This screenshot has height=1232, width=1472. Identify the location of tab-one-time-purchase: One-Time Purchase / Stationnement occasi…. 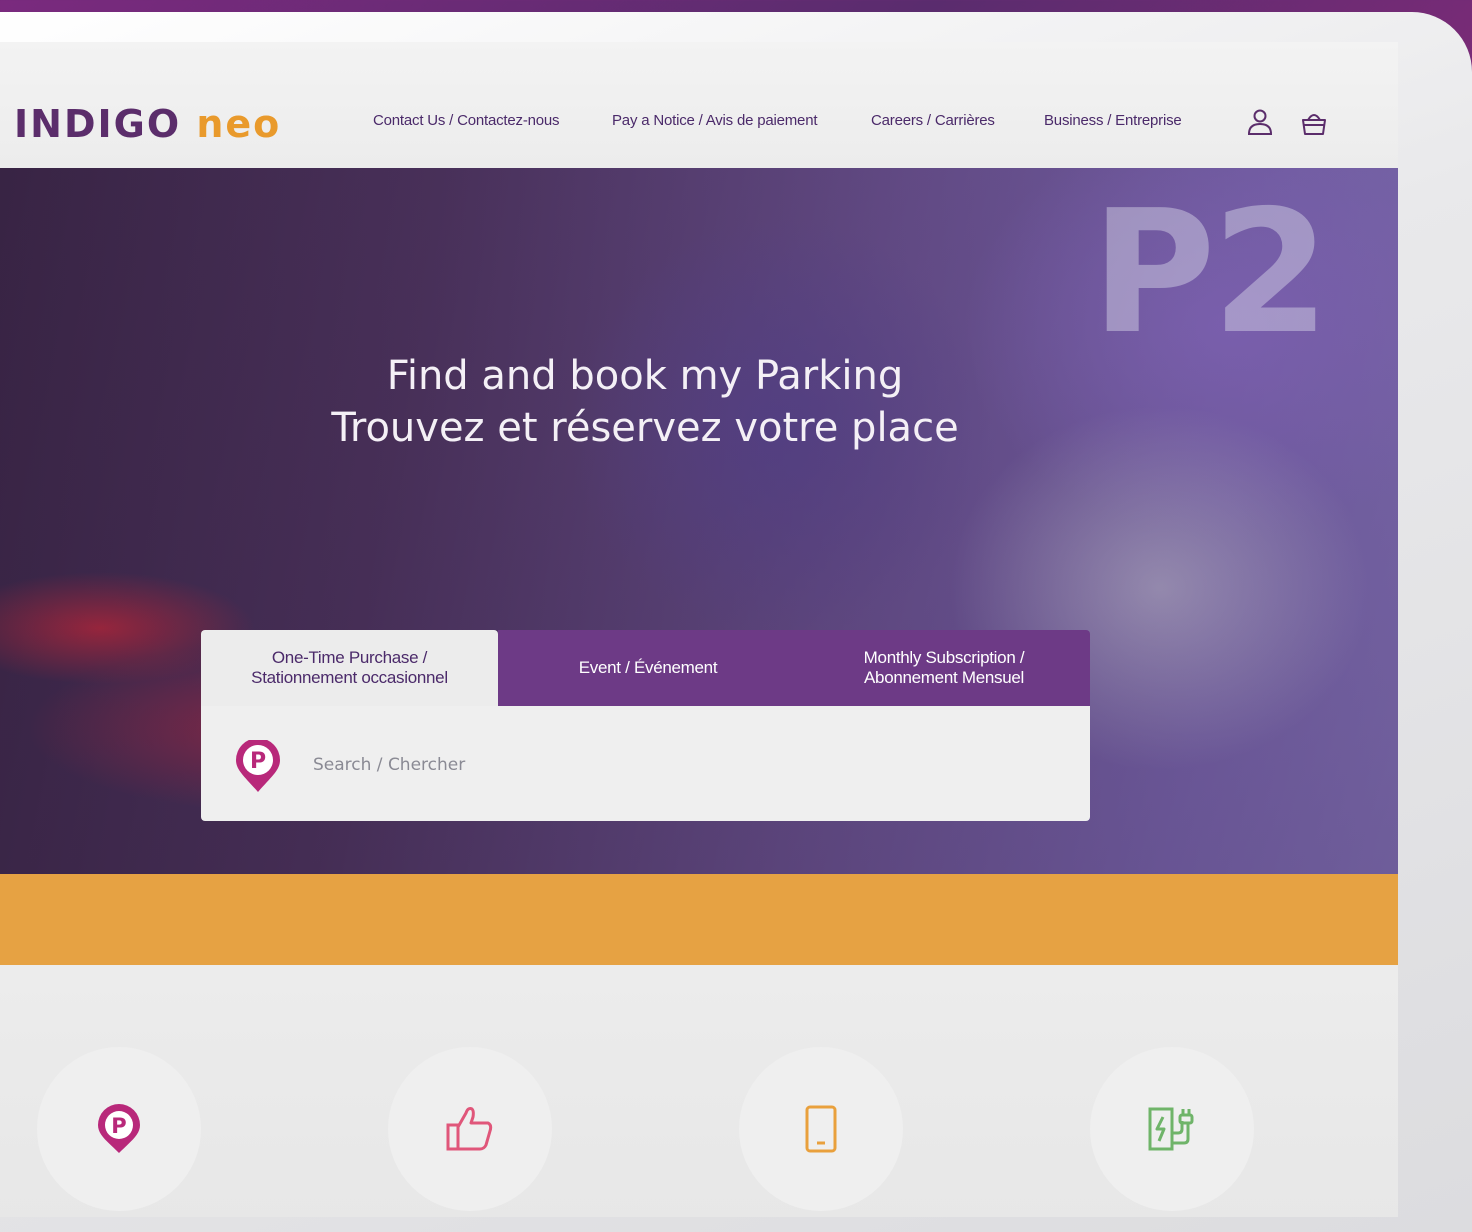
(349, 668).